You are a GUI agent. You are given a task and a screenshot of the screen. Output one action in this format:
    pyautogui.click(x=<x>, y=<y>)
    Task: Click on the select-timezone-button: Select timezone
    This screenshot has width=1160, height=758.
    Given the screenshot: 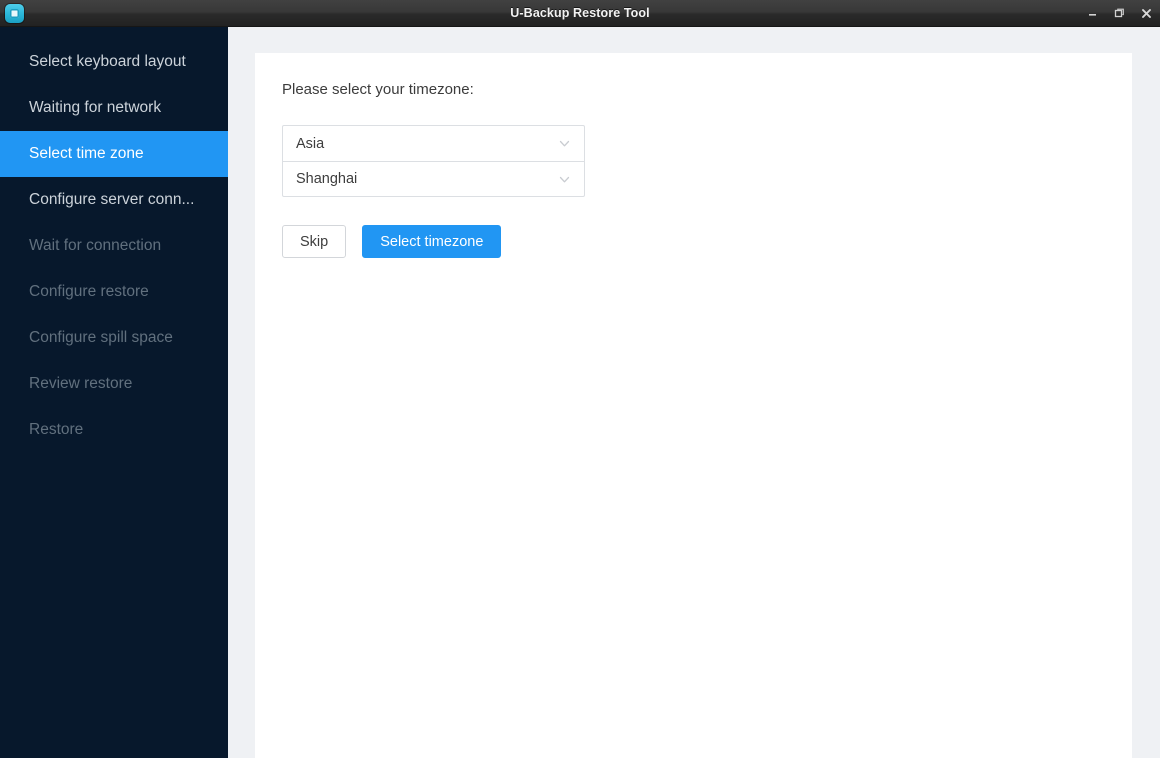 What is the action you would take?
    pyautogui.click(x=432, y=241)
    